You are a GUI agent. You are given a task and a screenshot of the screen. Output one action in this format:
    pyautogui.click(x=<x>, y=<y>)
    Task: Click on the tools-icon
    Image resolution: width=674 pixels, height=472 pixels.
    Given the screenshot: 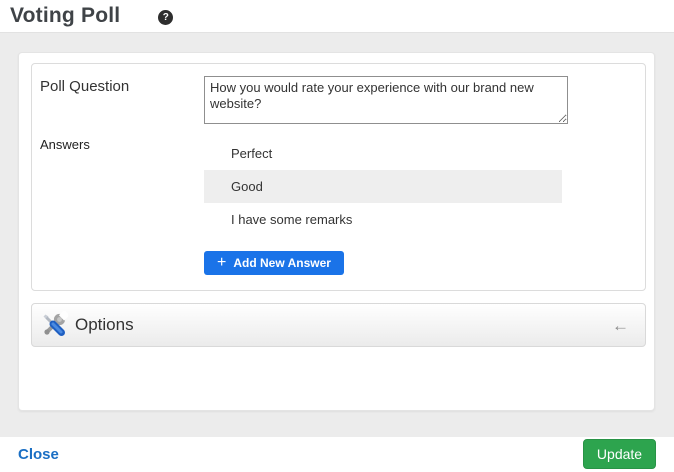 What is the action you would take?
    pyautogui.click(x=55, y=323)
    